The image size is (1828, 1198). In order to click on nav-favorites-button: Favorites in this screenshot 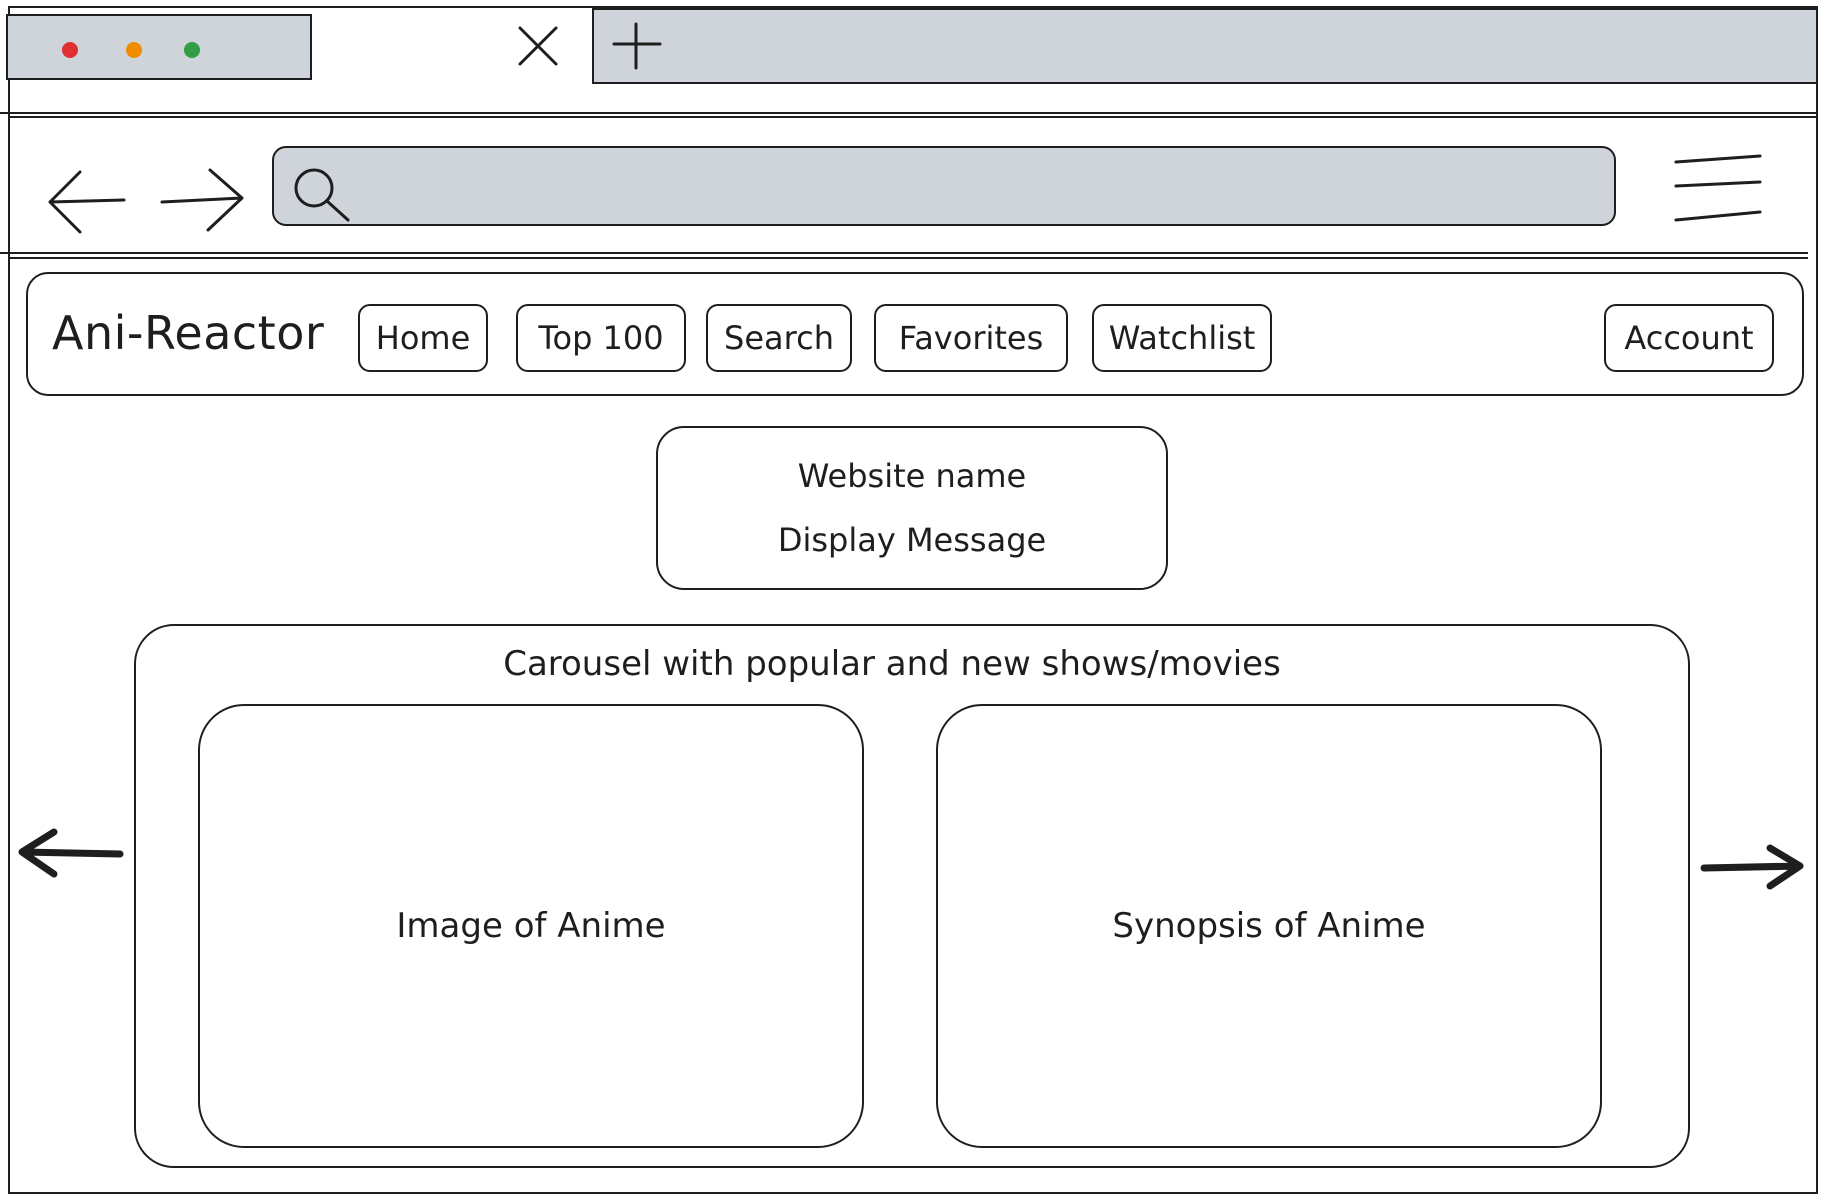, I will do `click(971, 338)`.